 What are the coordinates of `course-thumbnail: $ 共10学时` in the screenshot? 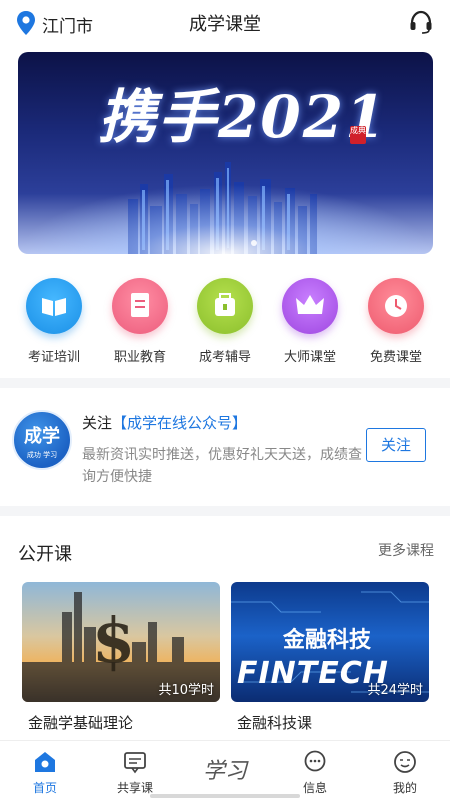 It's located at (121, 642).